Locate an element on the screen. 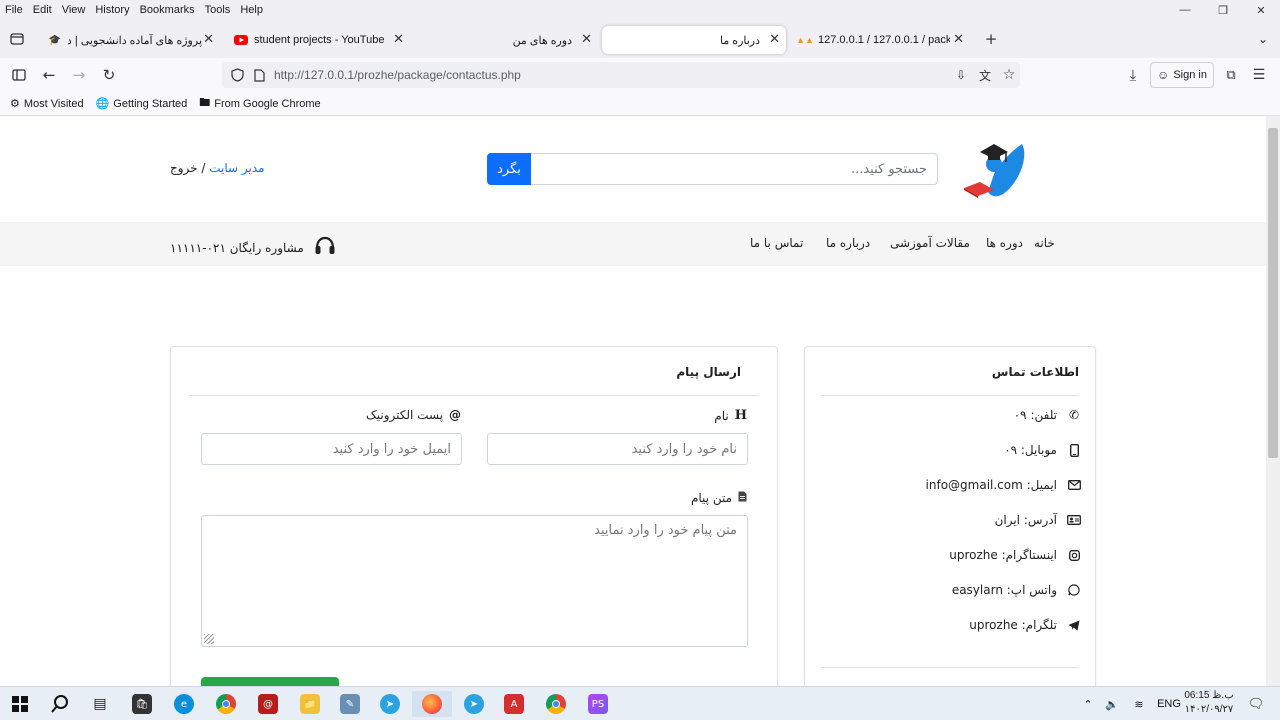 The width and height of the screenshot is (1280, 720). mobile-icon is located at coordinates (1074, 450).